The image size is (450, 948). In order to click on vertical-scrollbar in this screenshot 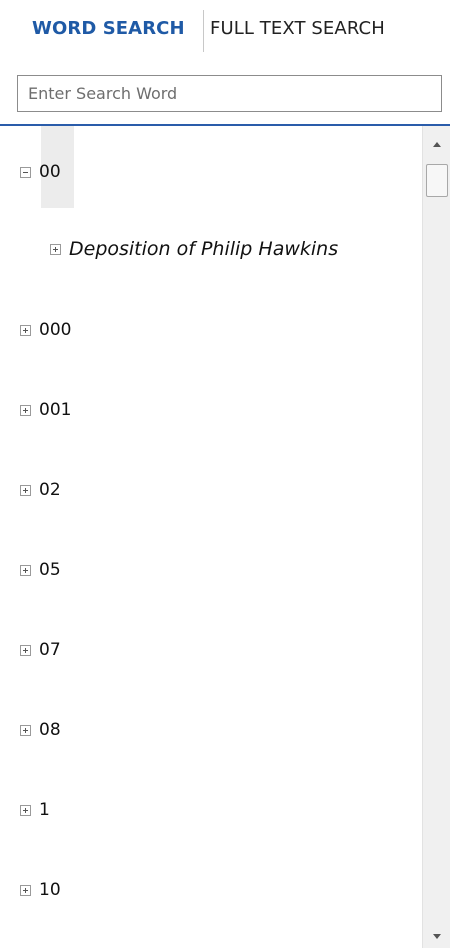, I will do `click(436, 537)`.